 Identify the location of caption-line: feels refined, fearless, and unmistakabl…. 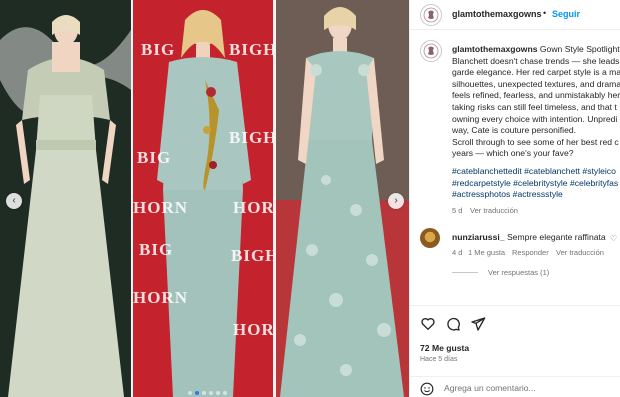
(536, 95).